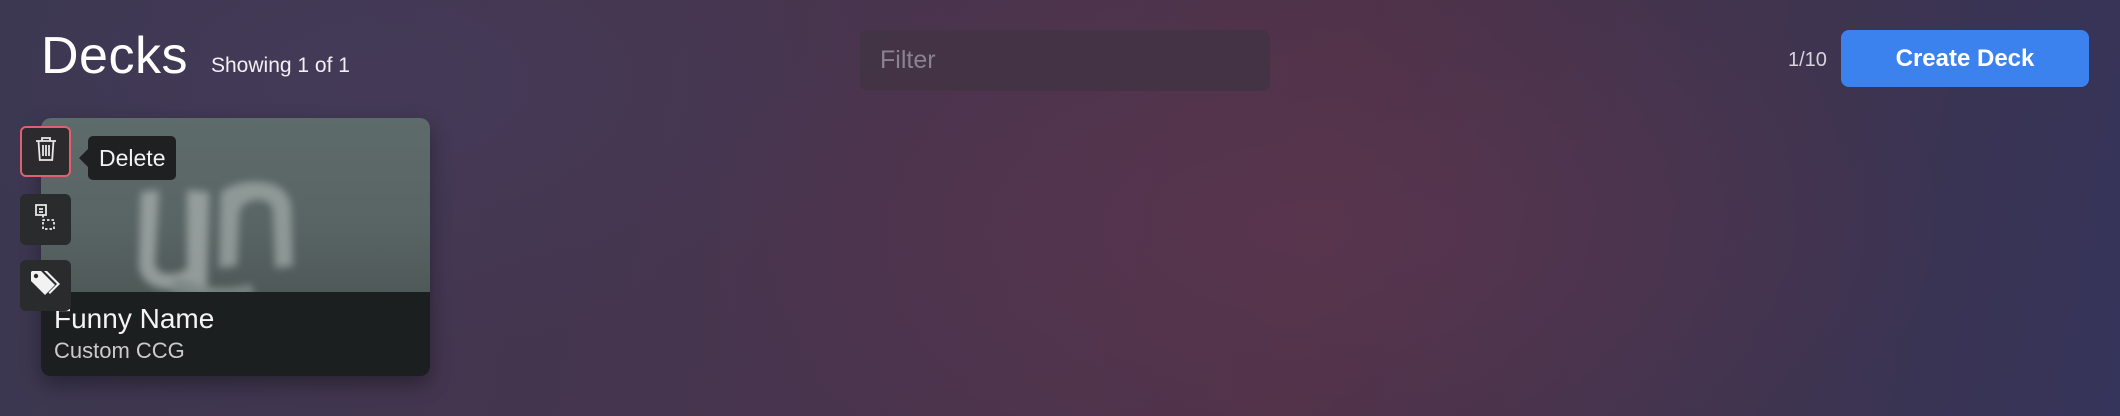 The width and height of the screenshot is (2120, 416). Describe the element at coordinates (1965, 58) in the screenshot. I see `create-deck-button: Create Deck` at that location.